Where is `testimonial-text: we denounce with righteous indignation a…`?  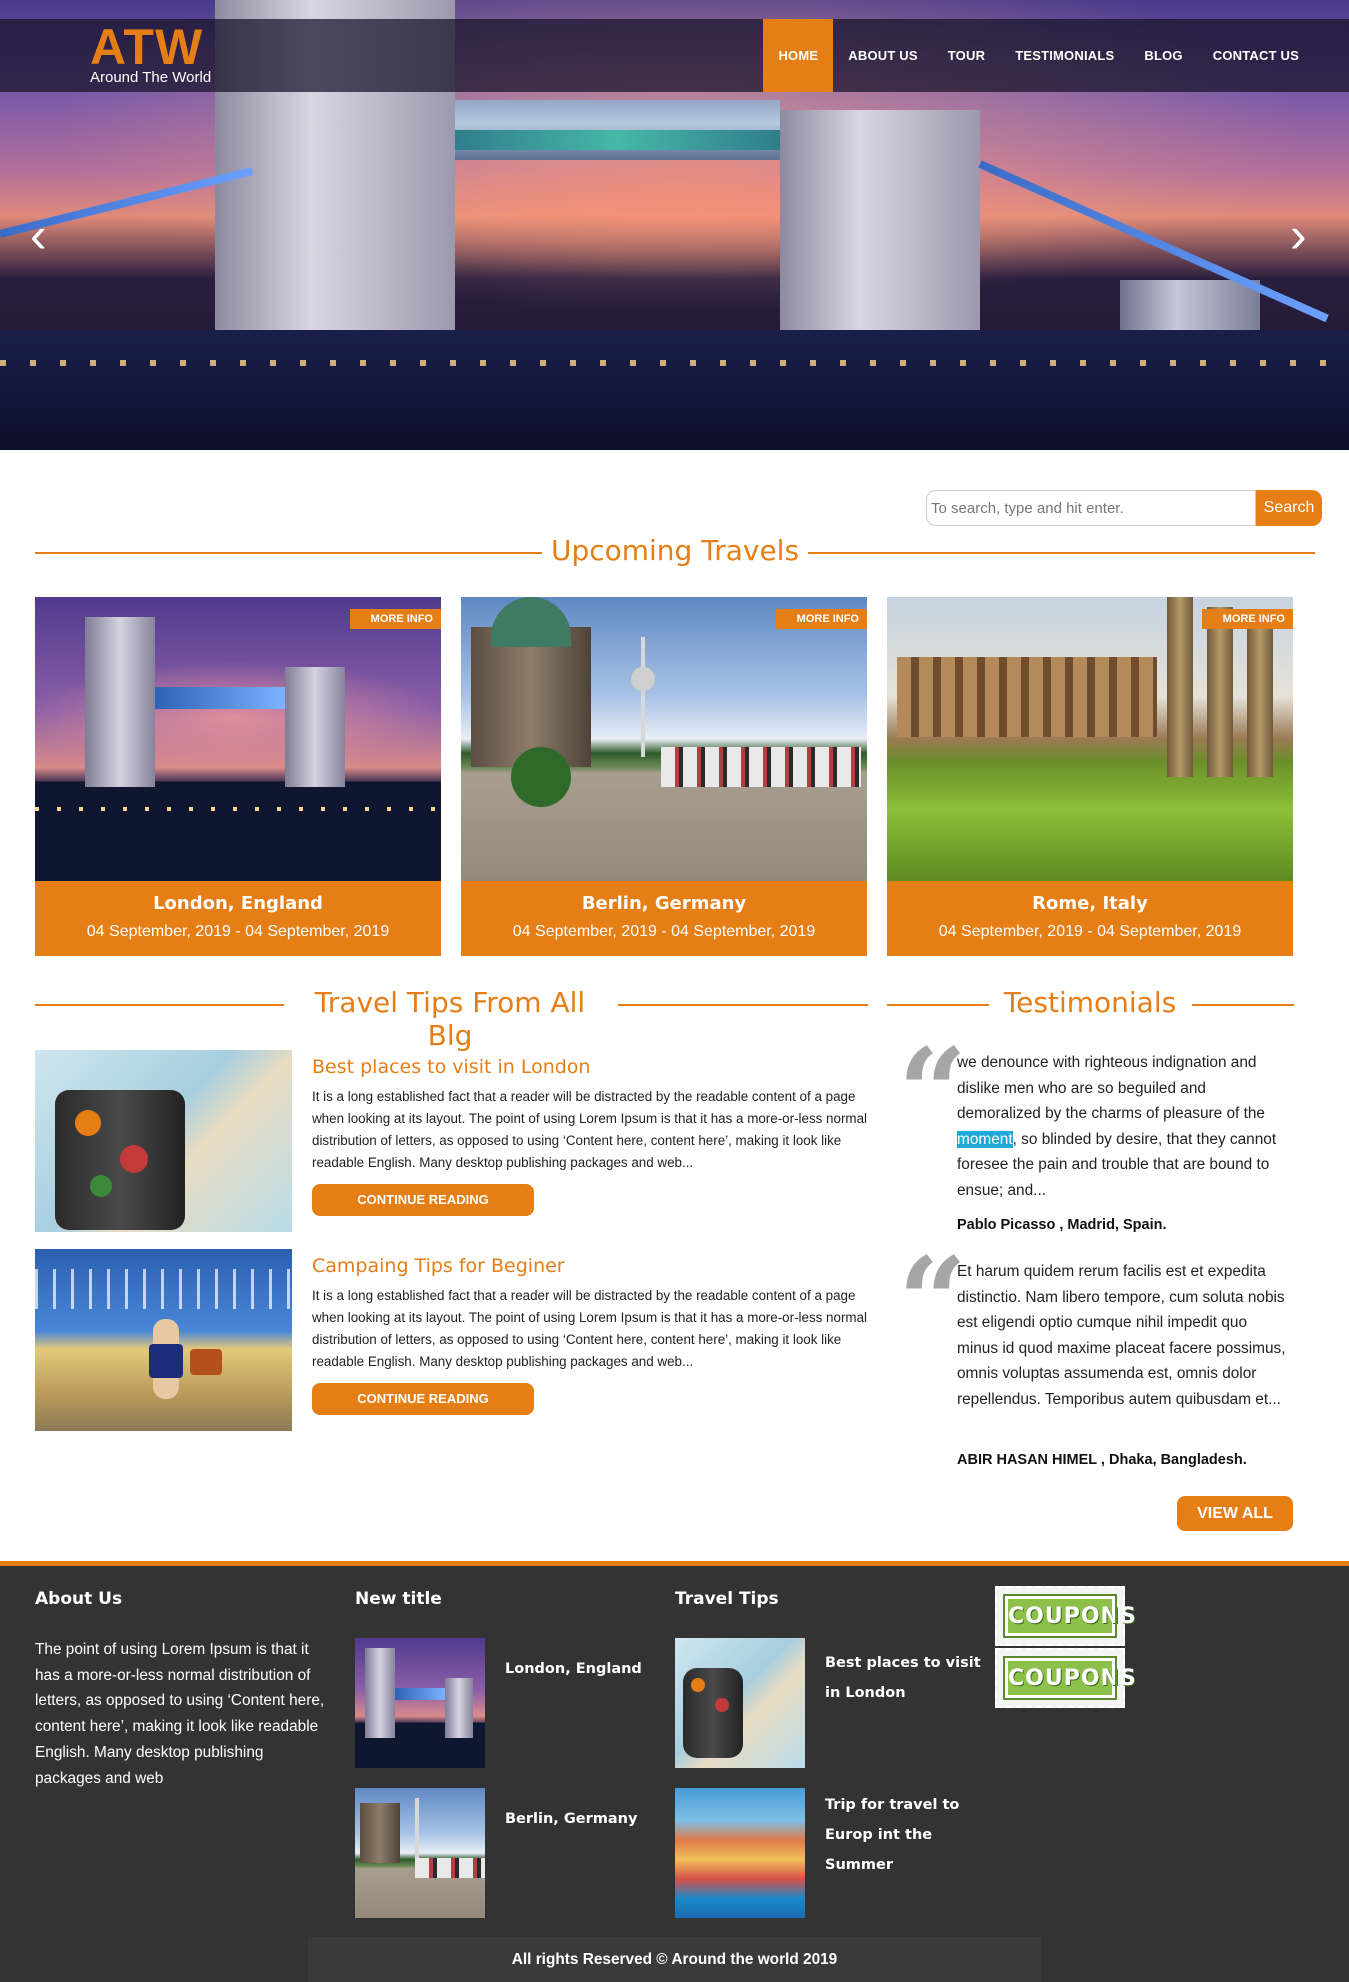
testimonial-text: we denounce with righteous indignation a… is located at coordinates (1124, 1127).